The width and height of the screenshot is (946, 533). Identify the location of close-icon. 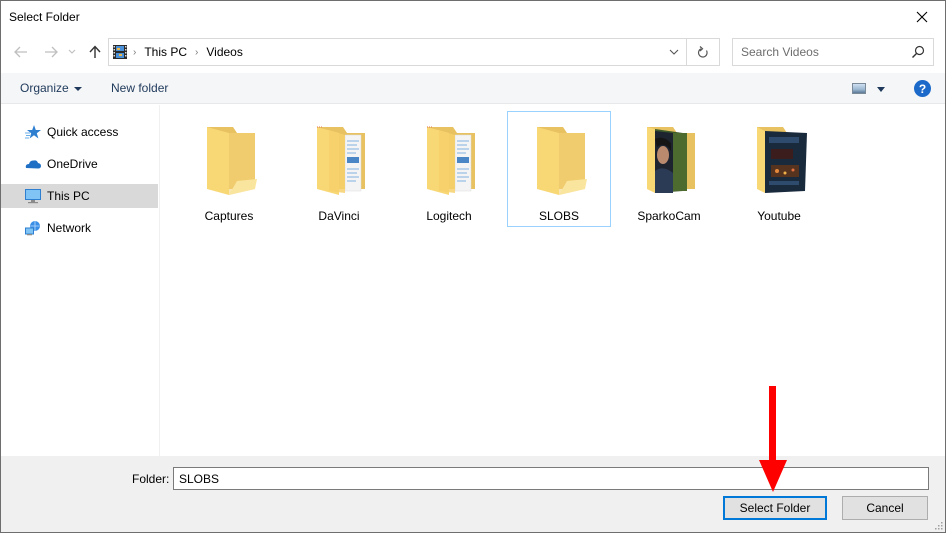
(922, 16).